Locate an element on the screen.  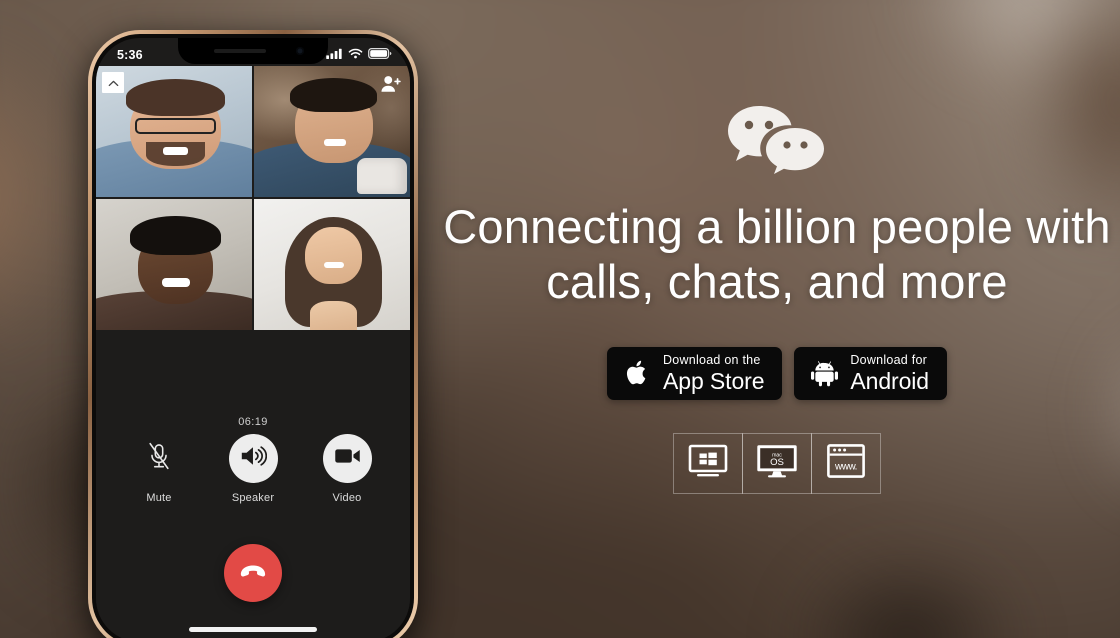
platform-web: www. is located at coordinates (846, 463).